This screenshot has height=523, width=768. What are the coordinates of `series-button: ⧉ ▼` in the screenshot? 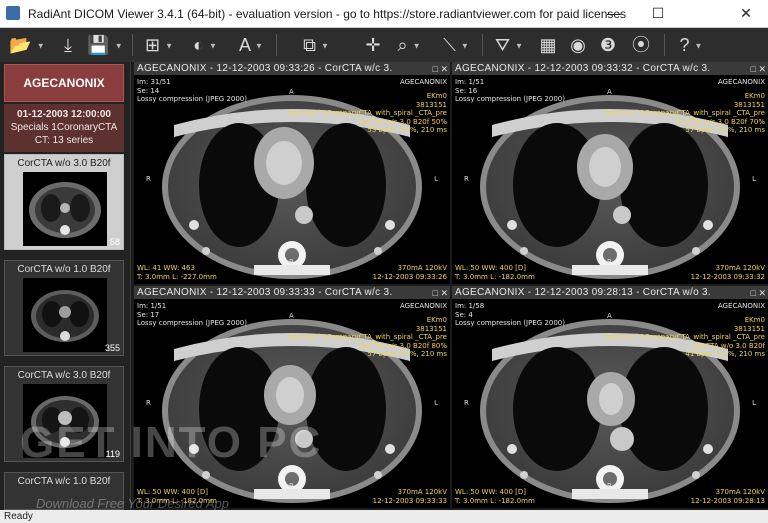 It's located at (316, 45).